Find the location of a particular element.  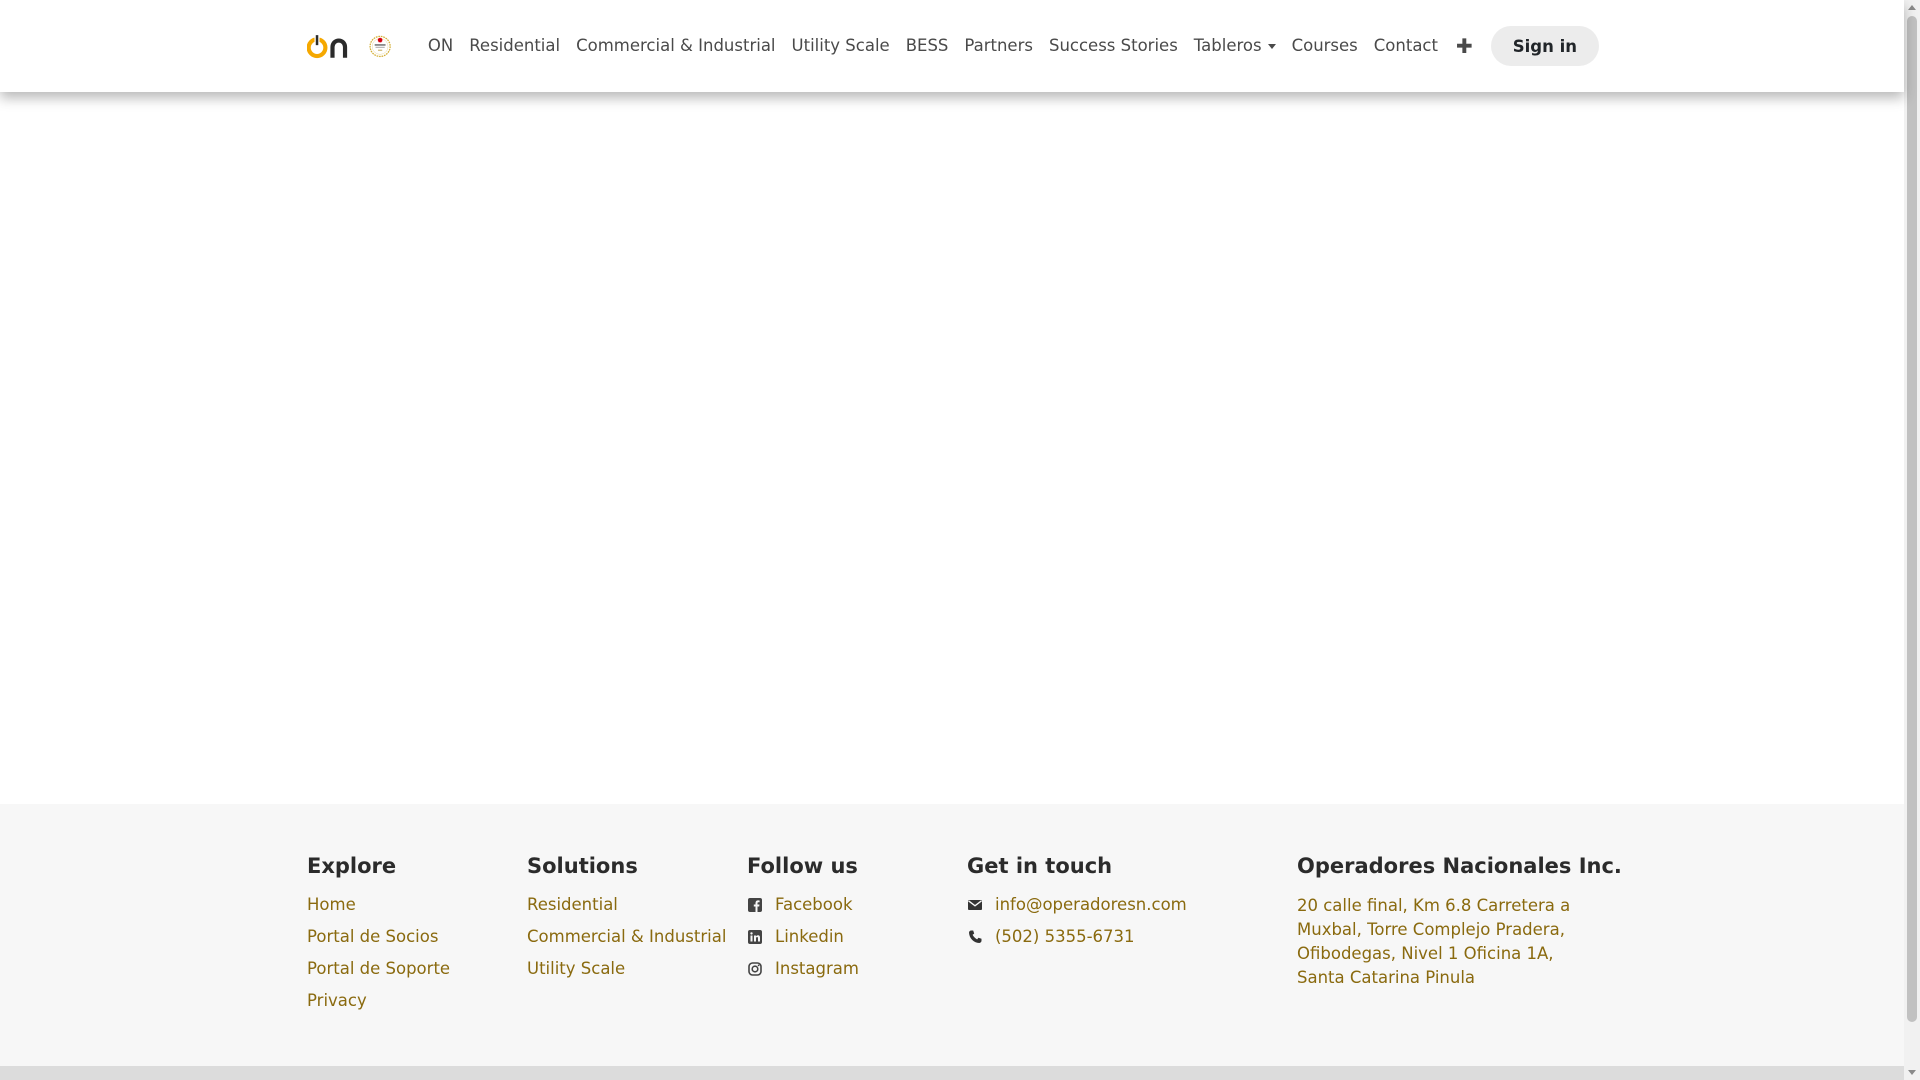

nav-item-utility-scale: Utility Scale is located at coordinates (841, 46).